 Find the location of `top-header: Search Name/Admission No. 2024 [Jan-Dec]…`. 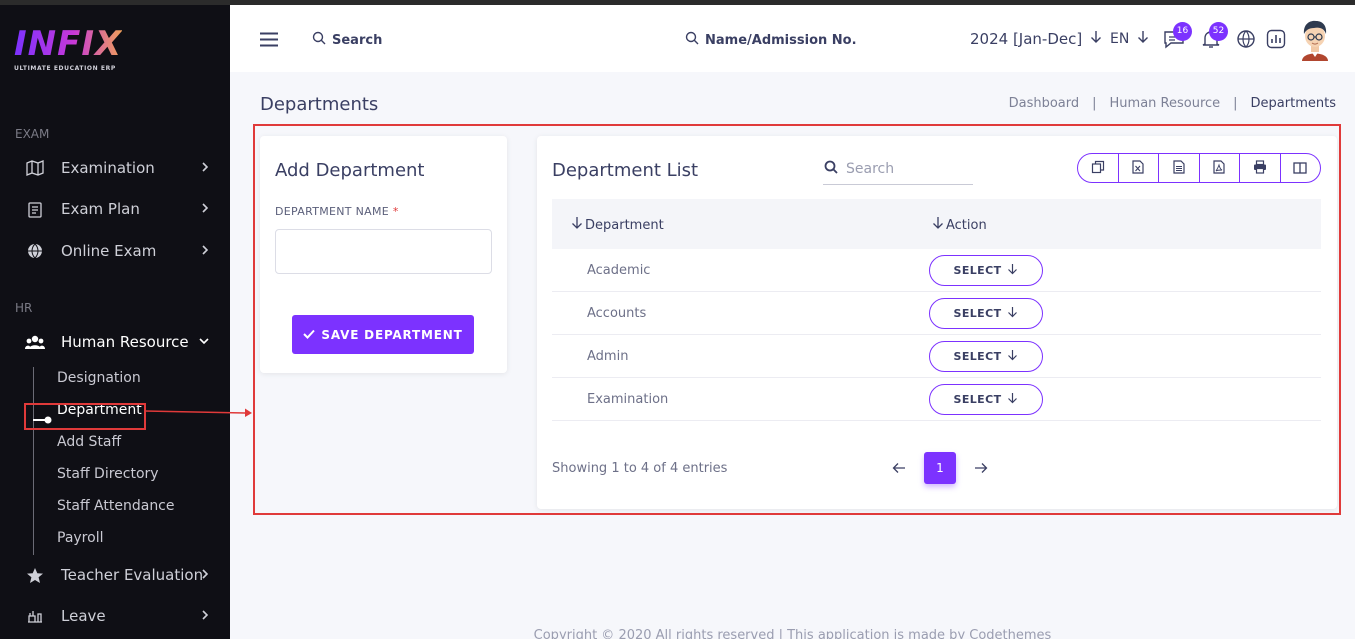

top-header: Search Name/Admission No. 2024 [Jan-Dec]… is located at coordinates (792, 38).